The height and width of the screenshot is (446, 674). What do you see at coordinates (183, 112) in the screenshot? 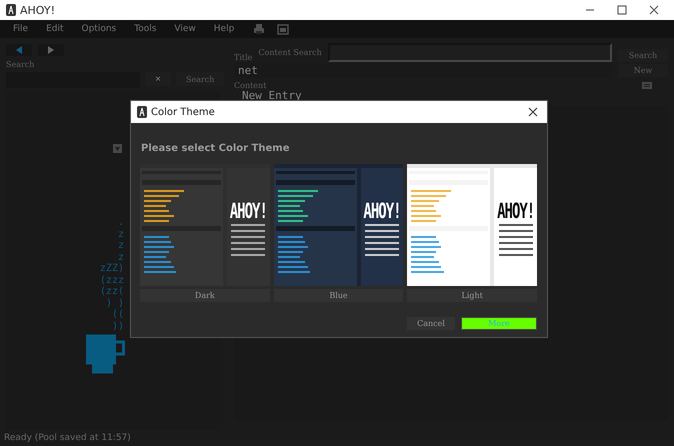
I see `dialog-title: Color Theme` at bounding box center [183, 112].